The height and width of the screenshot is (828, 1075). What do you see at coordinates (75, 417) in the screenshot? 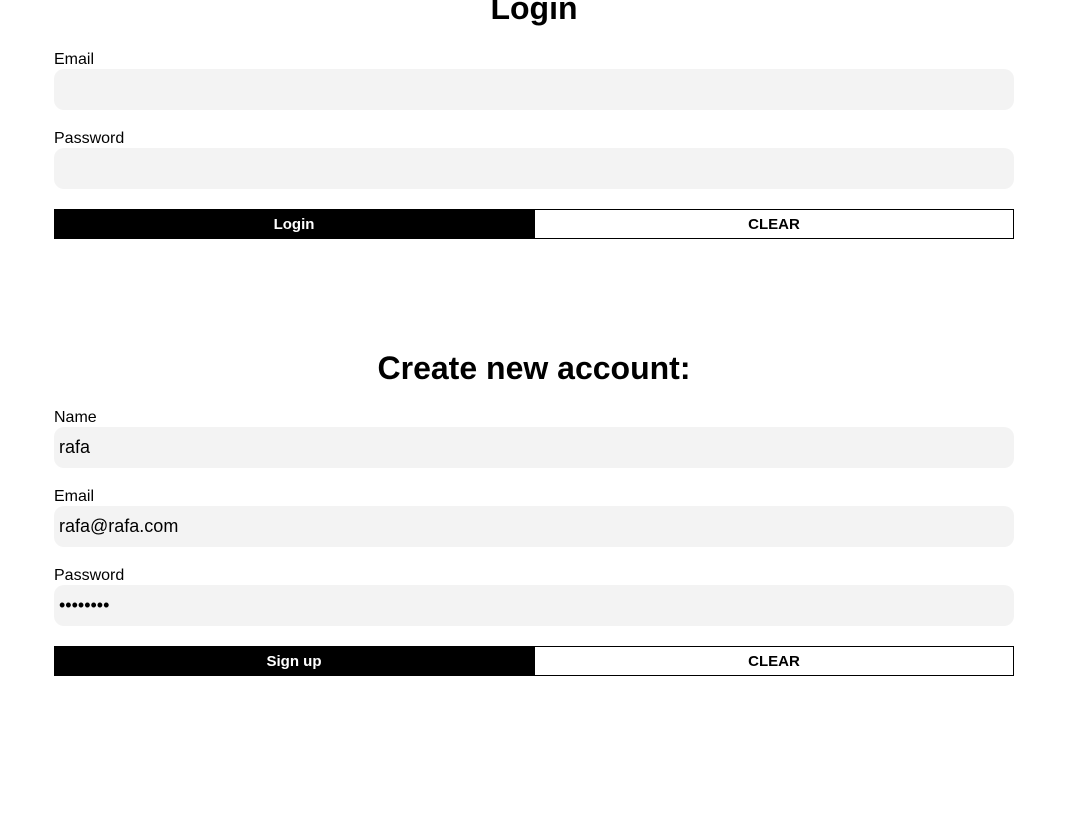
I see `signup-name-label: Name` at bounding box center [75, 417].